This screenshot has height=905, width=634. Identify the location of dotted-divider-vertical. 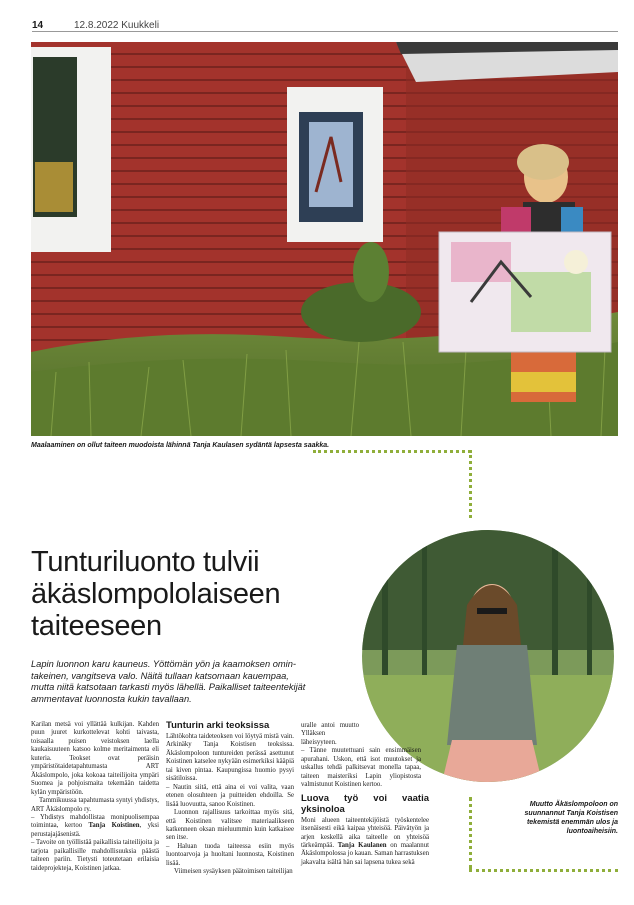
(470, 484).